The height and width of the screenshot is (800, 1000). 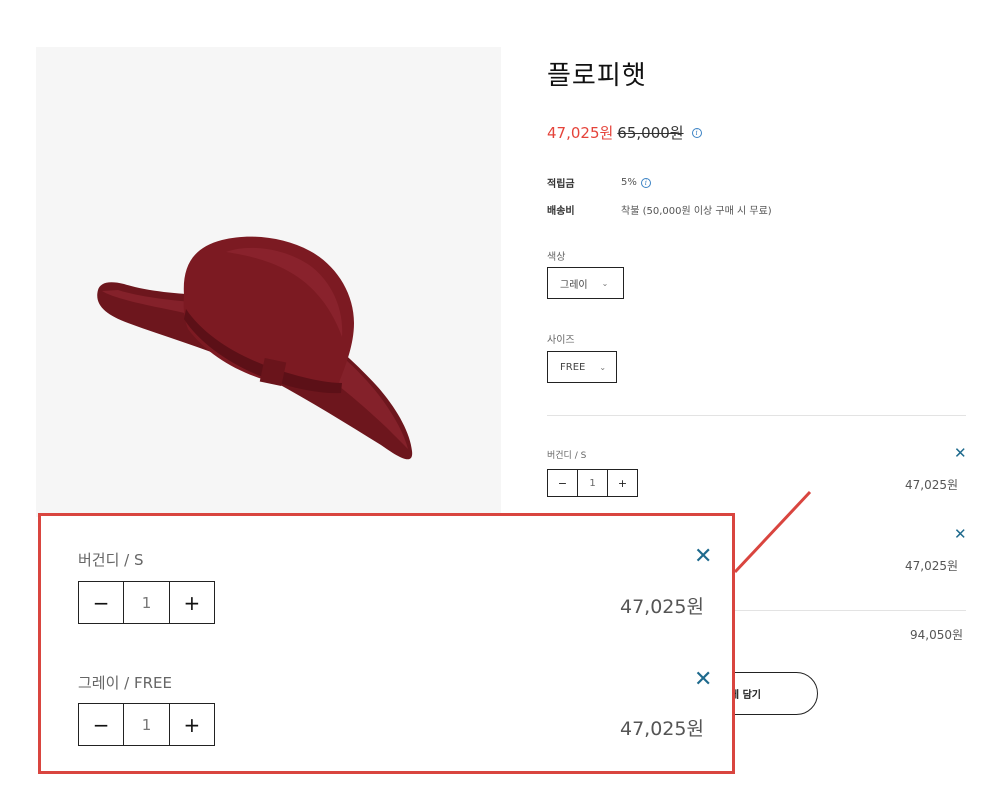 What do you see at coordinates (111, 560) in the screenshot?
I see `selected-item-name: 버건디 / S` at bounding box center [111, 560].